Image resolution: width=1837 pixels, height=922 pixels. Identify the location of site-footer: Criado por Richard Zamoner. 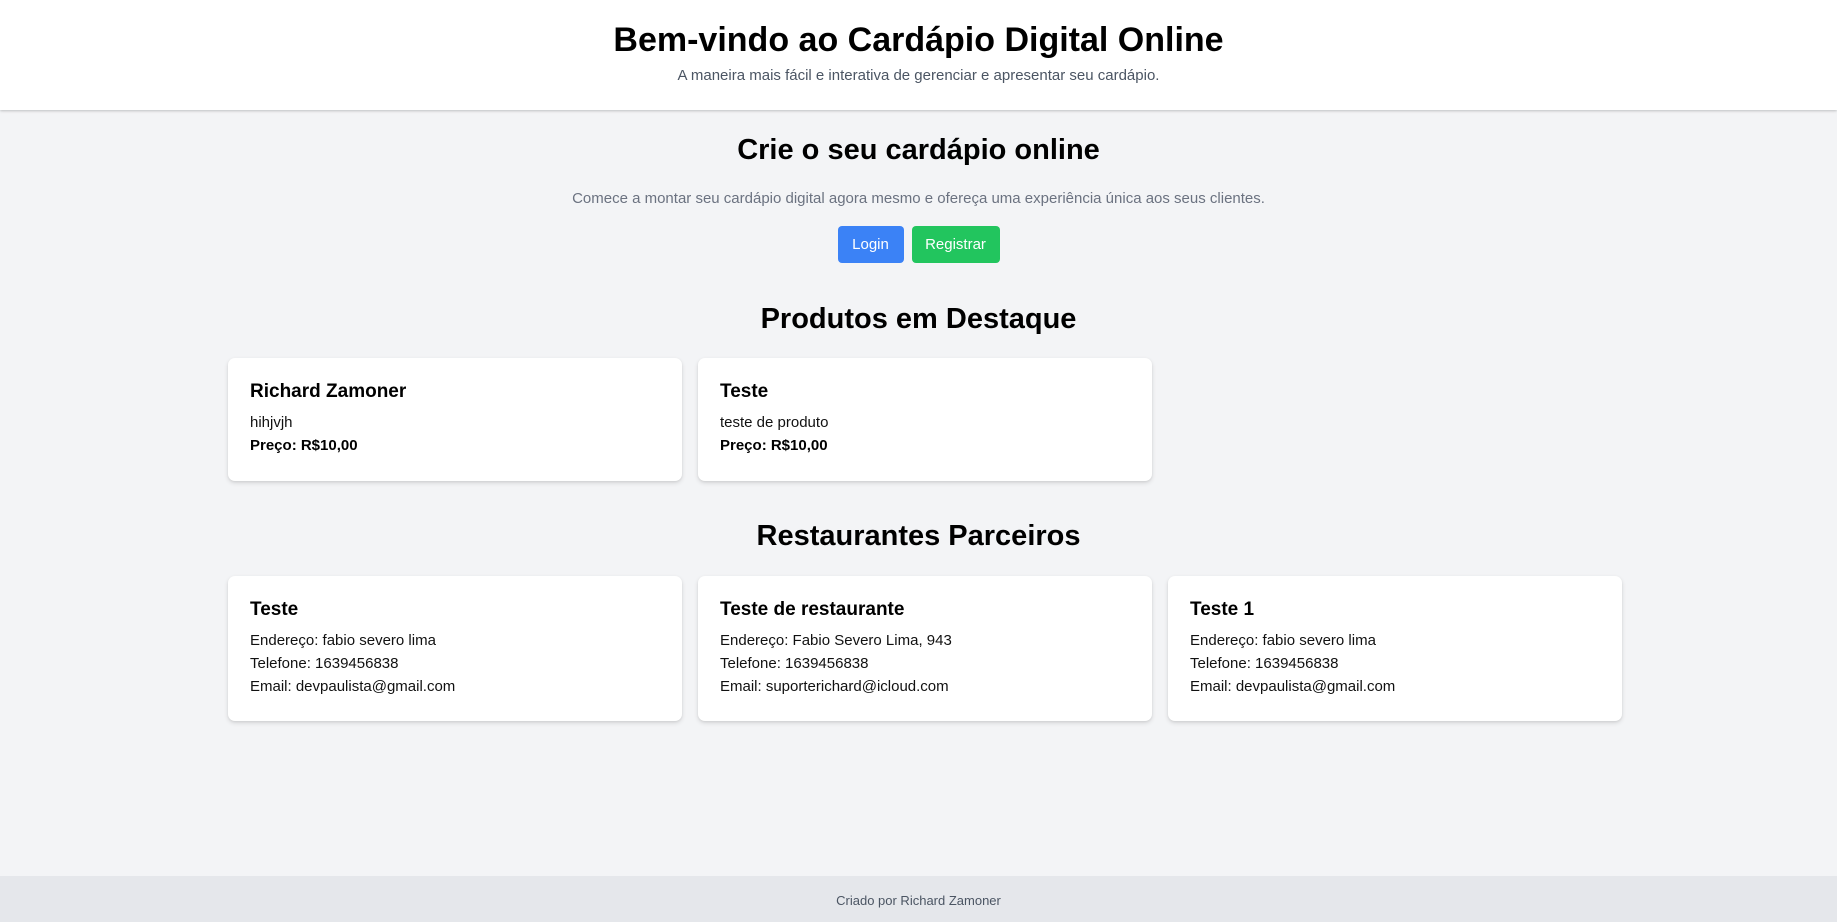
(918, 899).